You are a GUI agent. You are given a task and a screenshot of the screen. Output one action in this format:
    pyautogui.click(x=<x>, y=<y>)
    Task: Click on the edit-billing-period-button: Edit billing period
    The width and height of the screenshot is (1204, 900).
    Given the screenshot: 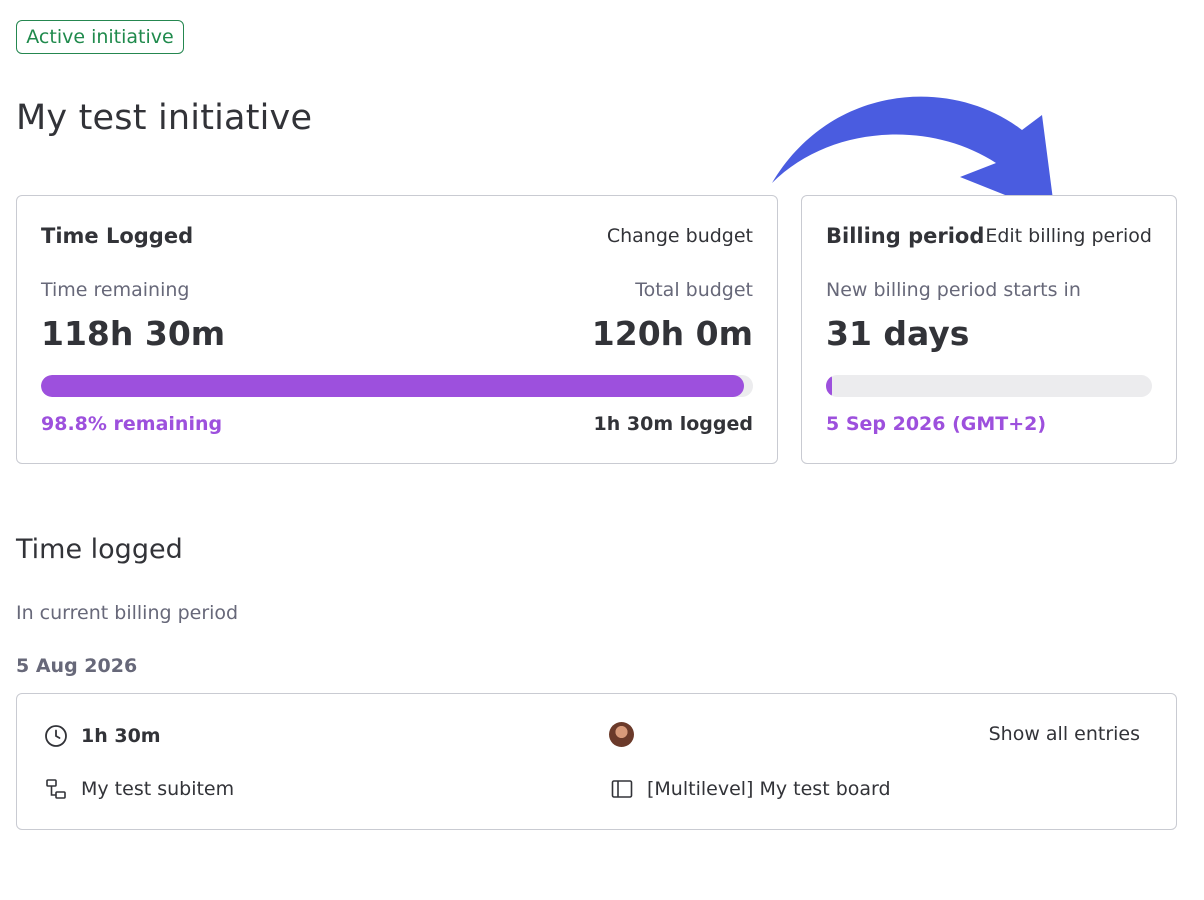 What is the action you would take?
    pyautogui.click(x=1068, y=236)
    